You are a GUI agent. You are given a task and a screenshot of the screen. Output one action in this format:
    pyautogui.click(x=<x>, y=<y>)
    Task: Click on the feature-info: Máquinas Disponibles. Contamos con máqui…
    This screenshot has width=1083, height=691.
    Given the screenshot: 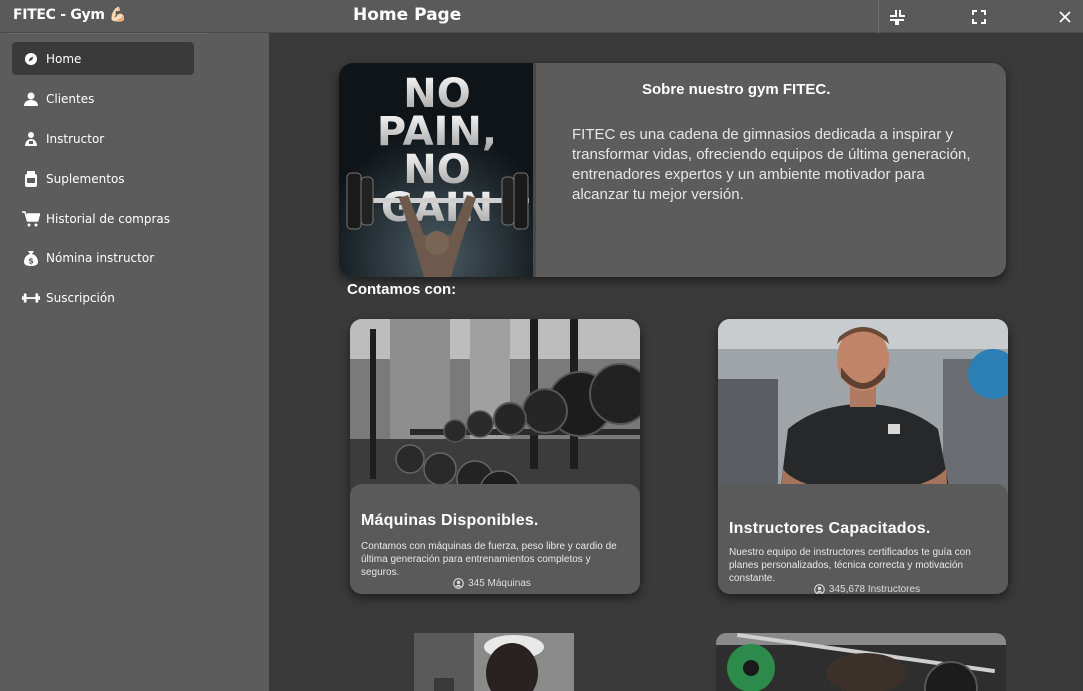 What is the action you would take?
    pyautogui.click(x=495, y=539)
    